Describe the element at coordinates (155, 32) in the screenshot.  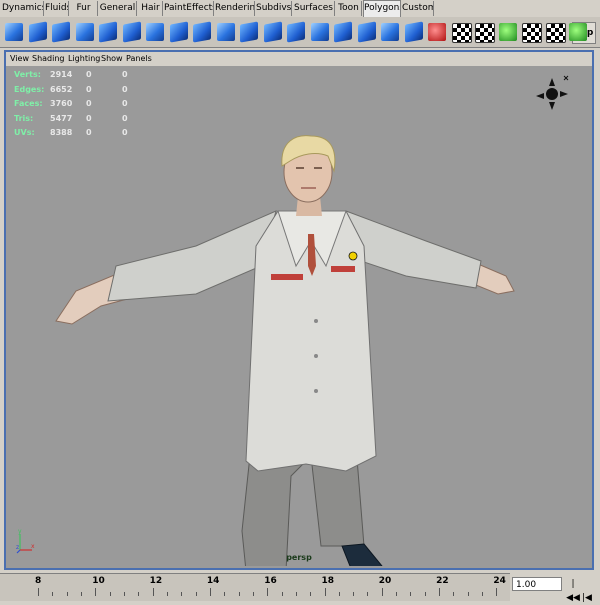
I see `combine-button` at that location.